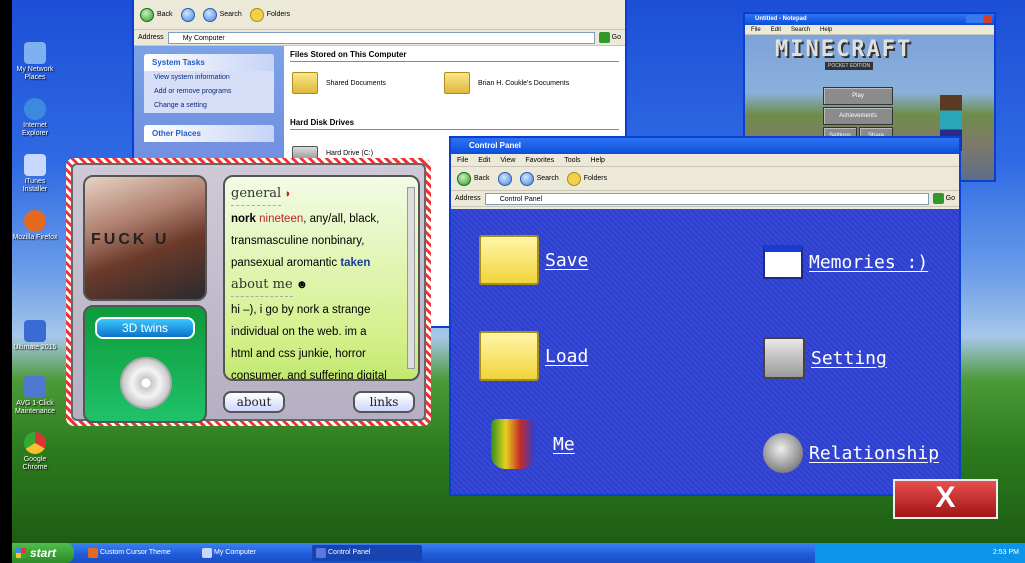 Image resolution: width=1025 pixels, height=563 pixels. What do you see at coordinates (706, 198) in the screenshot?
I see `address-input: Control Panel` at bounding box center [706, 198].